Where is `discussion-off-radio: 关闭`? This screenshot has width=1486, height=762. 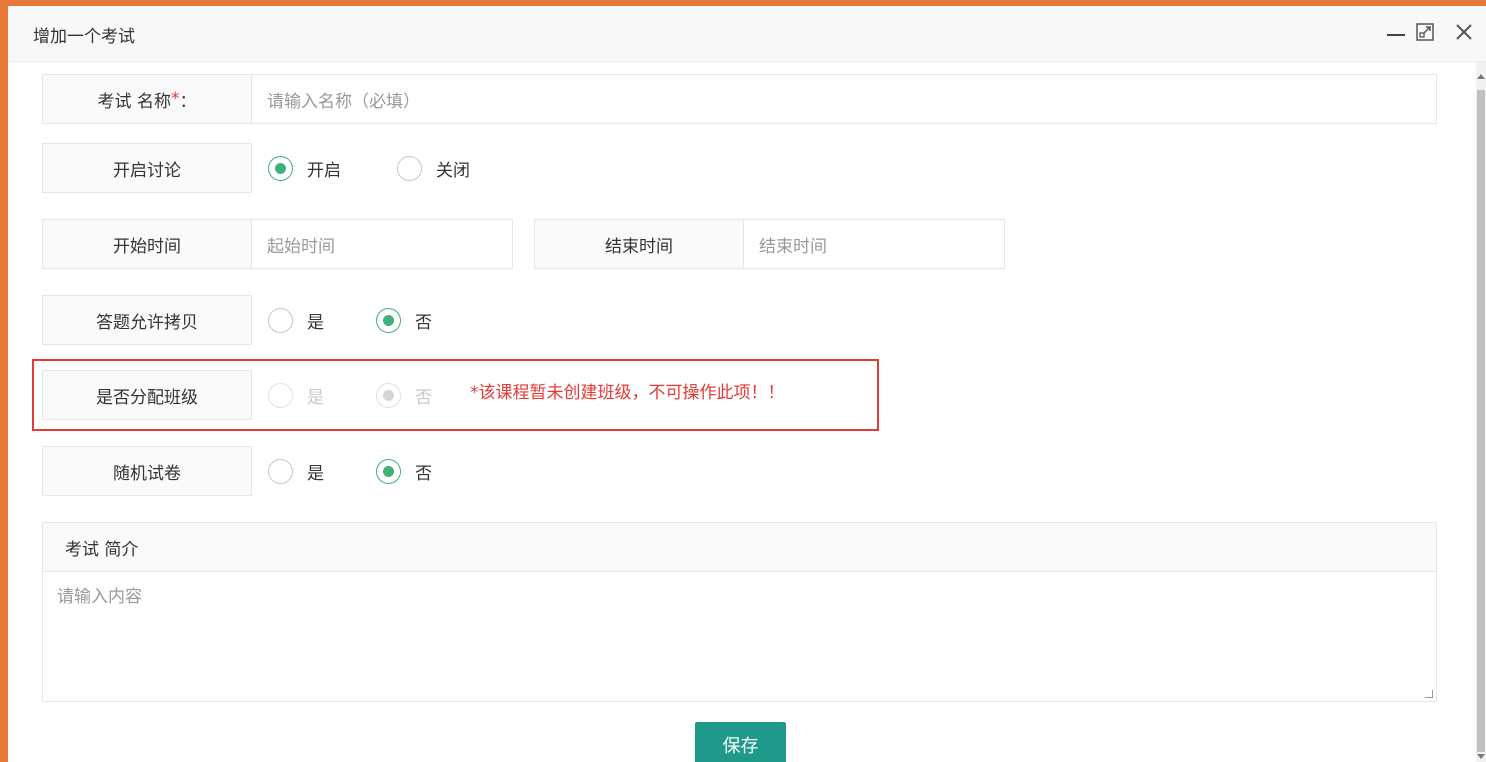
discussion-off-radio: 关闭 is located at coordinates (433, 168).